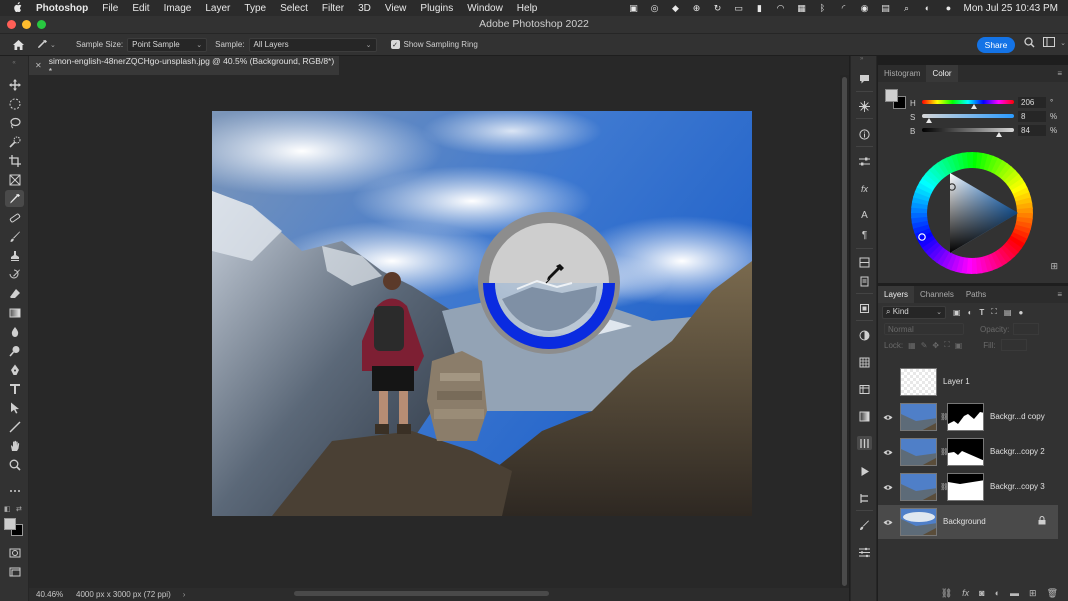 This screenshot has width=1068, height=601. Describe the element at coordinates (655, 8) in the screenshot. I see `creative-cloud-icon: ◎` at that location.